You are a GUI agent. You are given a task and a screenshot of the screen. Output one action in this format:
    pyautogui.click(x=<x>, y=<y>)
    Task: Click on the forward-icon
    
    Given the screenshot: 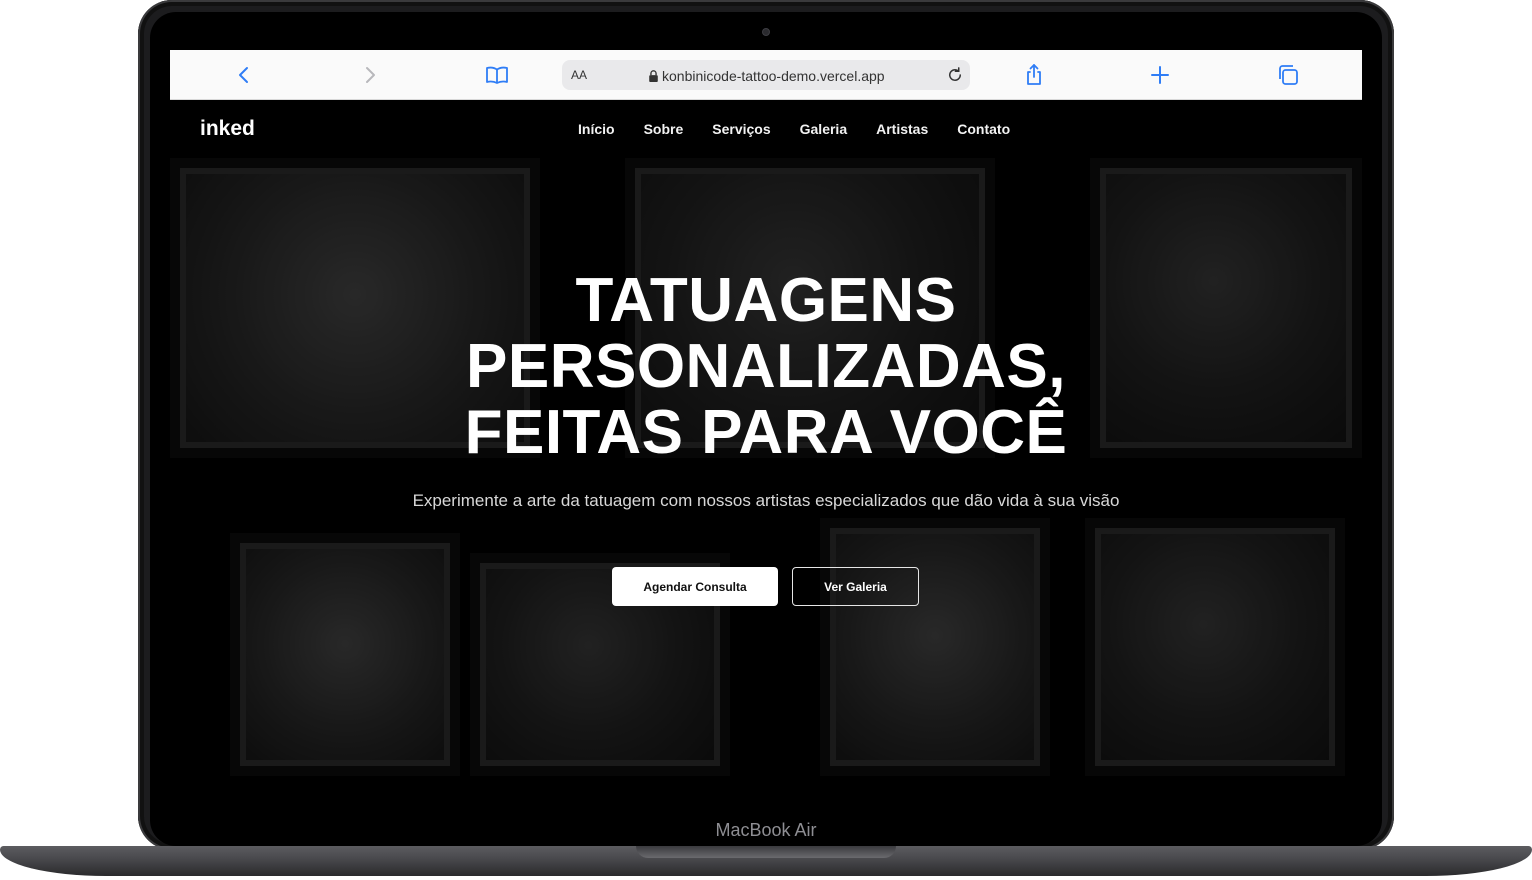 What is the action you would take?
    pyautogui.click(x=370, y=75)
    